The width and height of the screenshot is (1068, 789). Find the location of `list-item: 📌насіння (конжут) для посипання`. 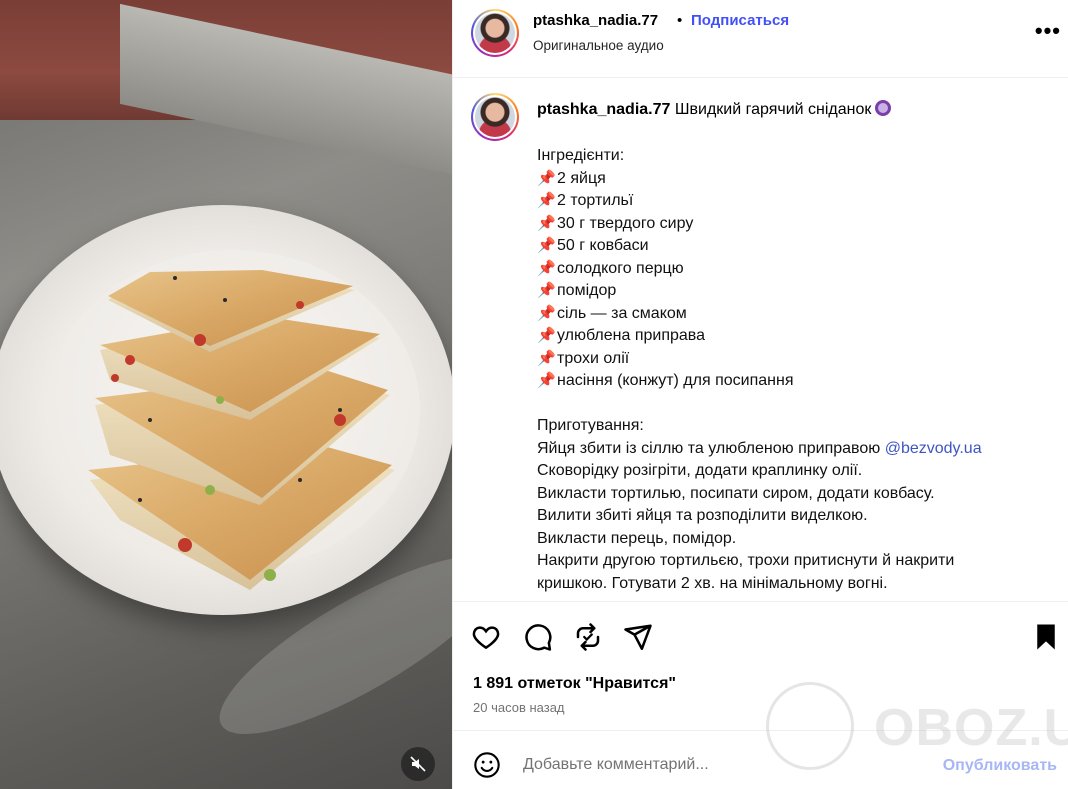

list-item: 📌насіння (конжут) для посипання is located at coordinates (797, 381).